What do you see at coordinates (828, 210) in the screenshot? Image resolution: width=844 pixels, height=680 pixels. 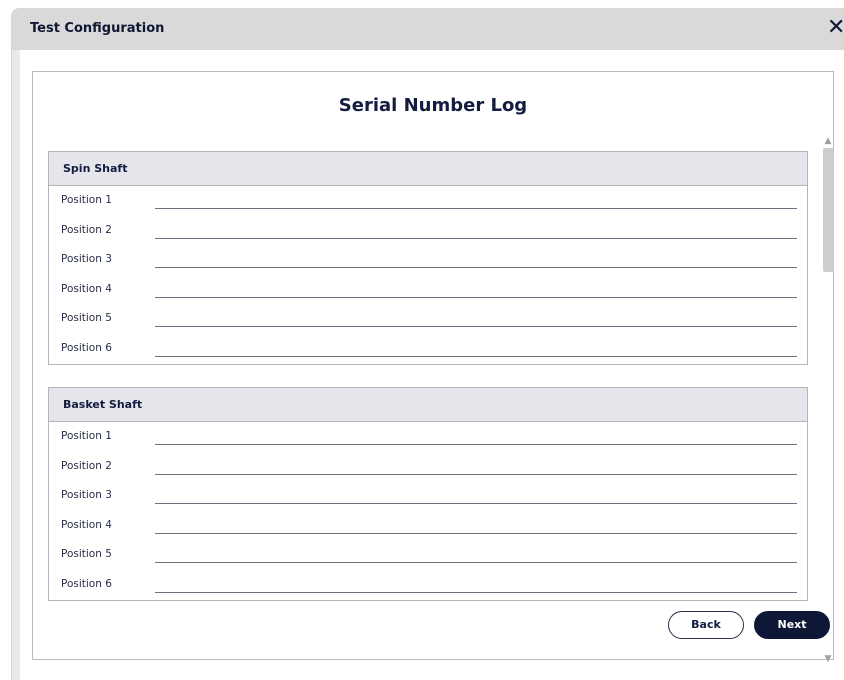 I see `scrollbar-thumb` at bounding box center [828, 210].